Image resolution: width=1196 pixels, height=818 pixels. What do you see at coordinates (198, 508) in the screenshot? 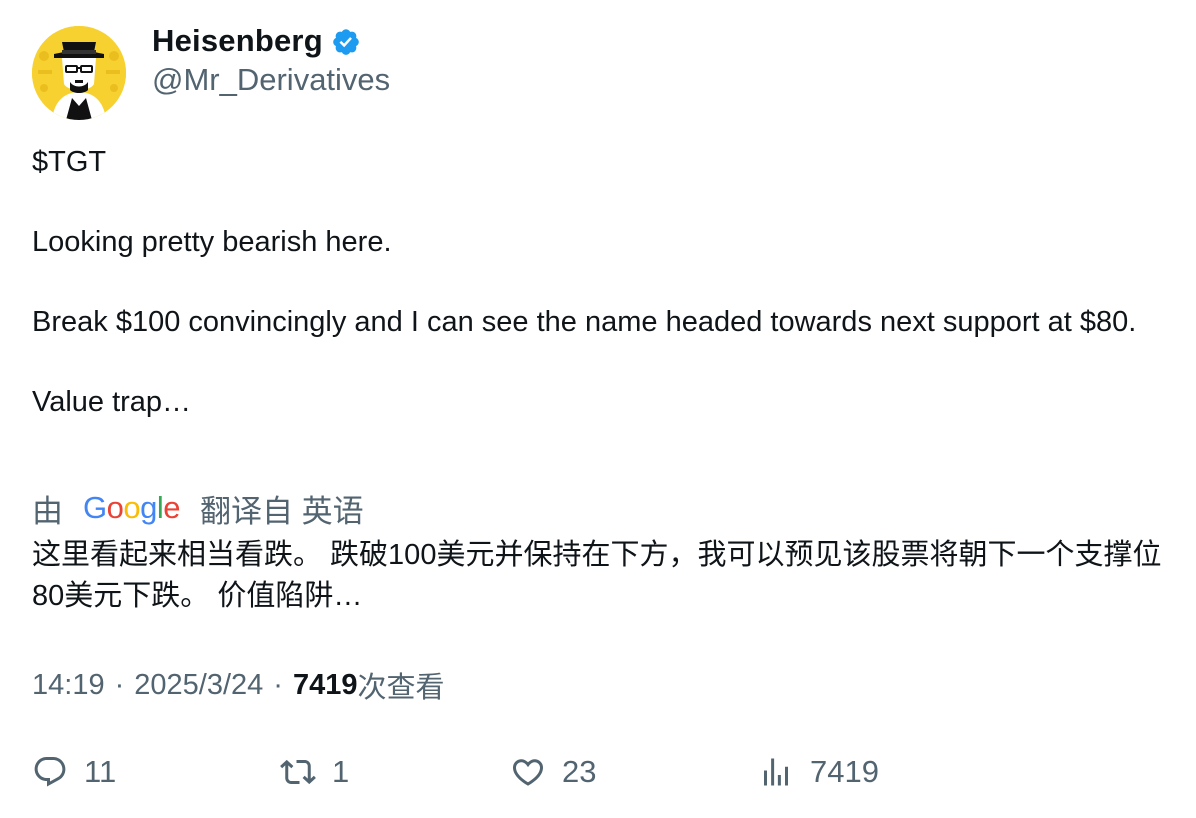
I see `translation-attribution: 由 Google 翻译自 英语` at bounding box center [198, 508].